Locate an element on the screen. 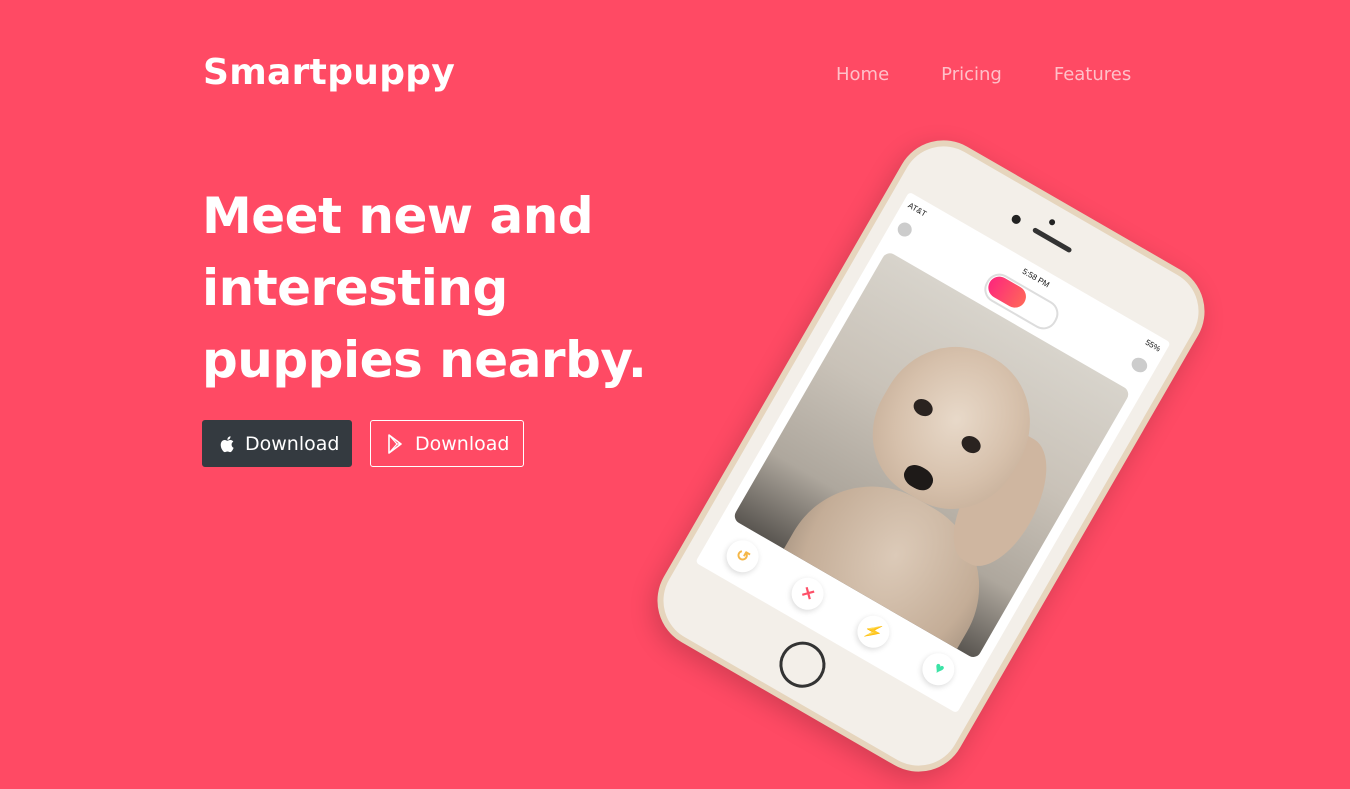 The image size is (1350, 789). download-app-store-button: Download is located at coordinates (277, 443).